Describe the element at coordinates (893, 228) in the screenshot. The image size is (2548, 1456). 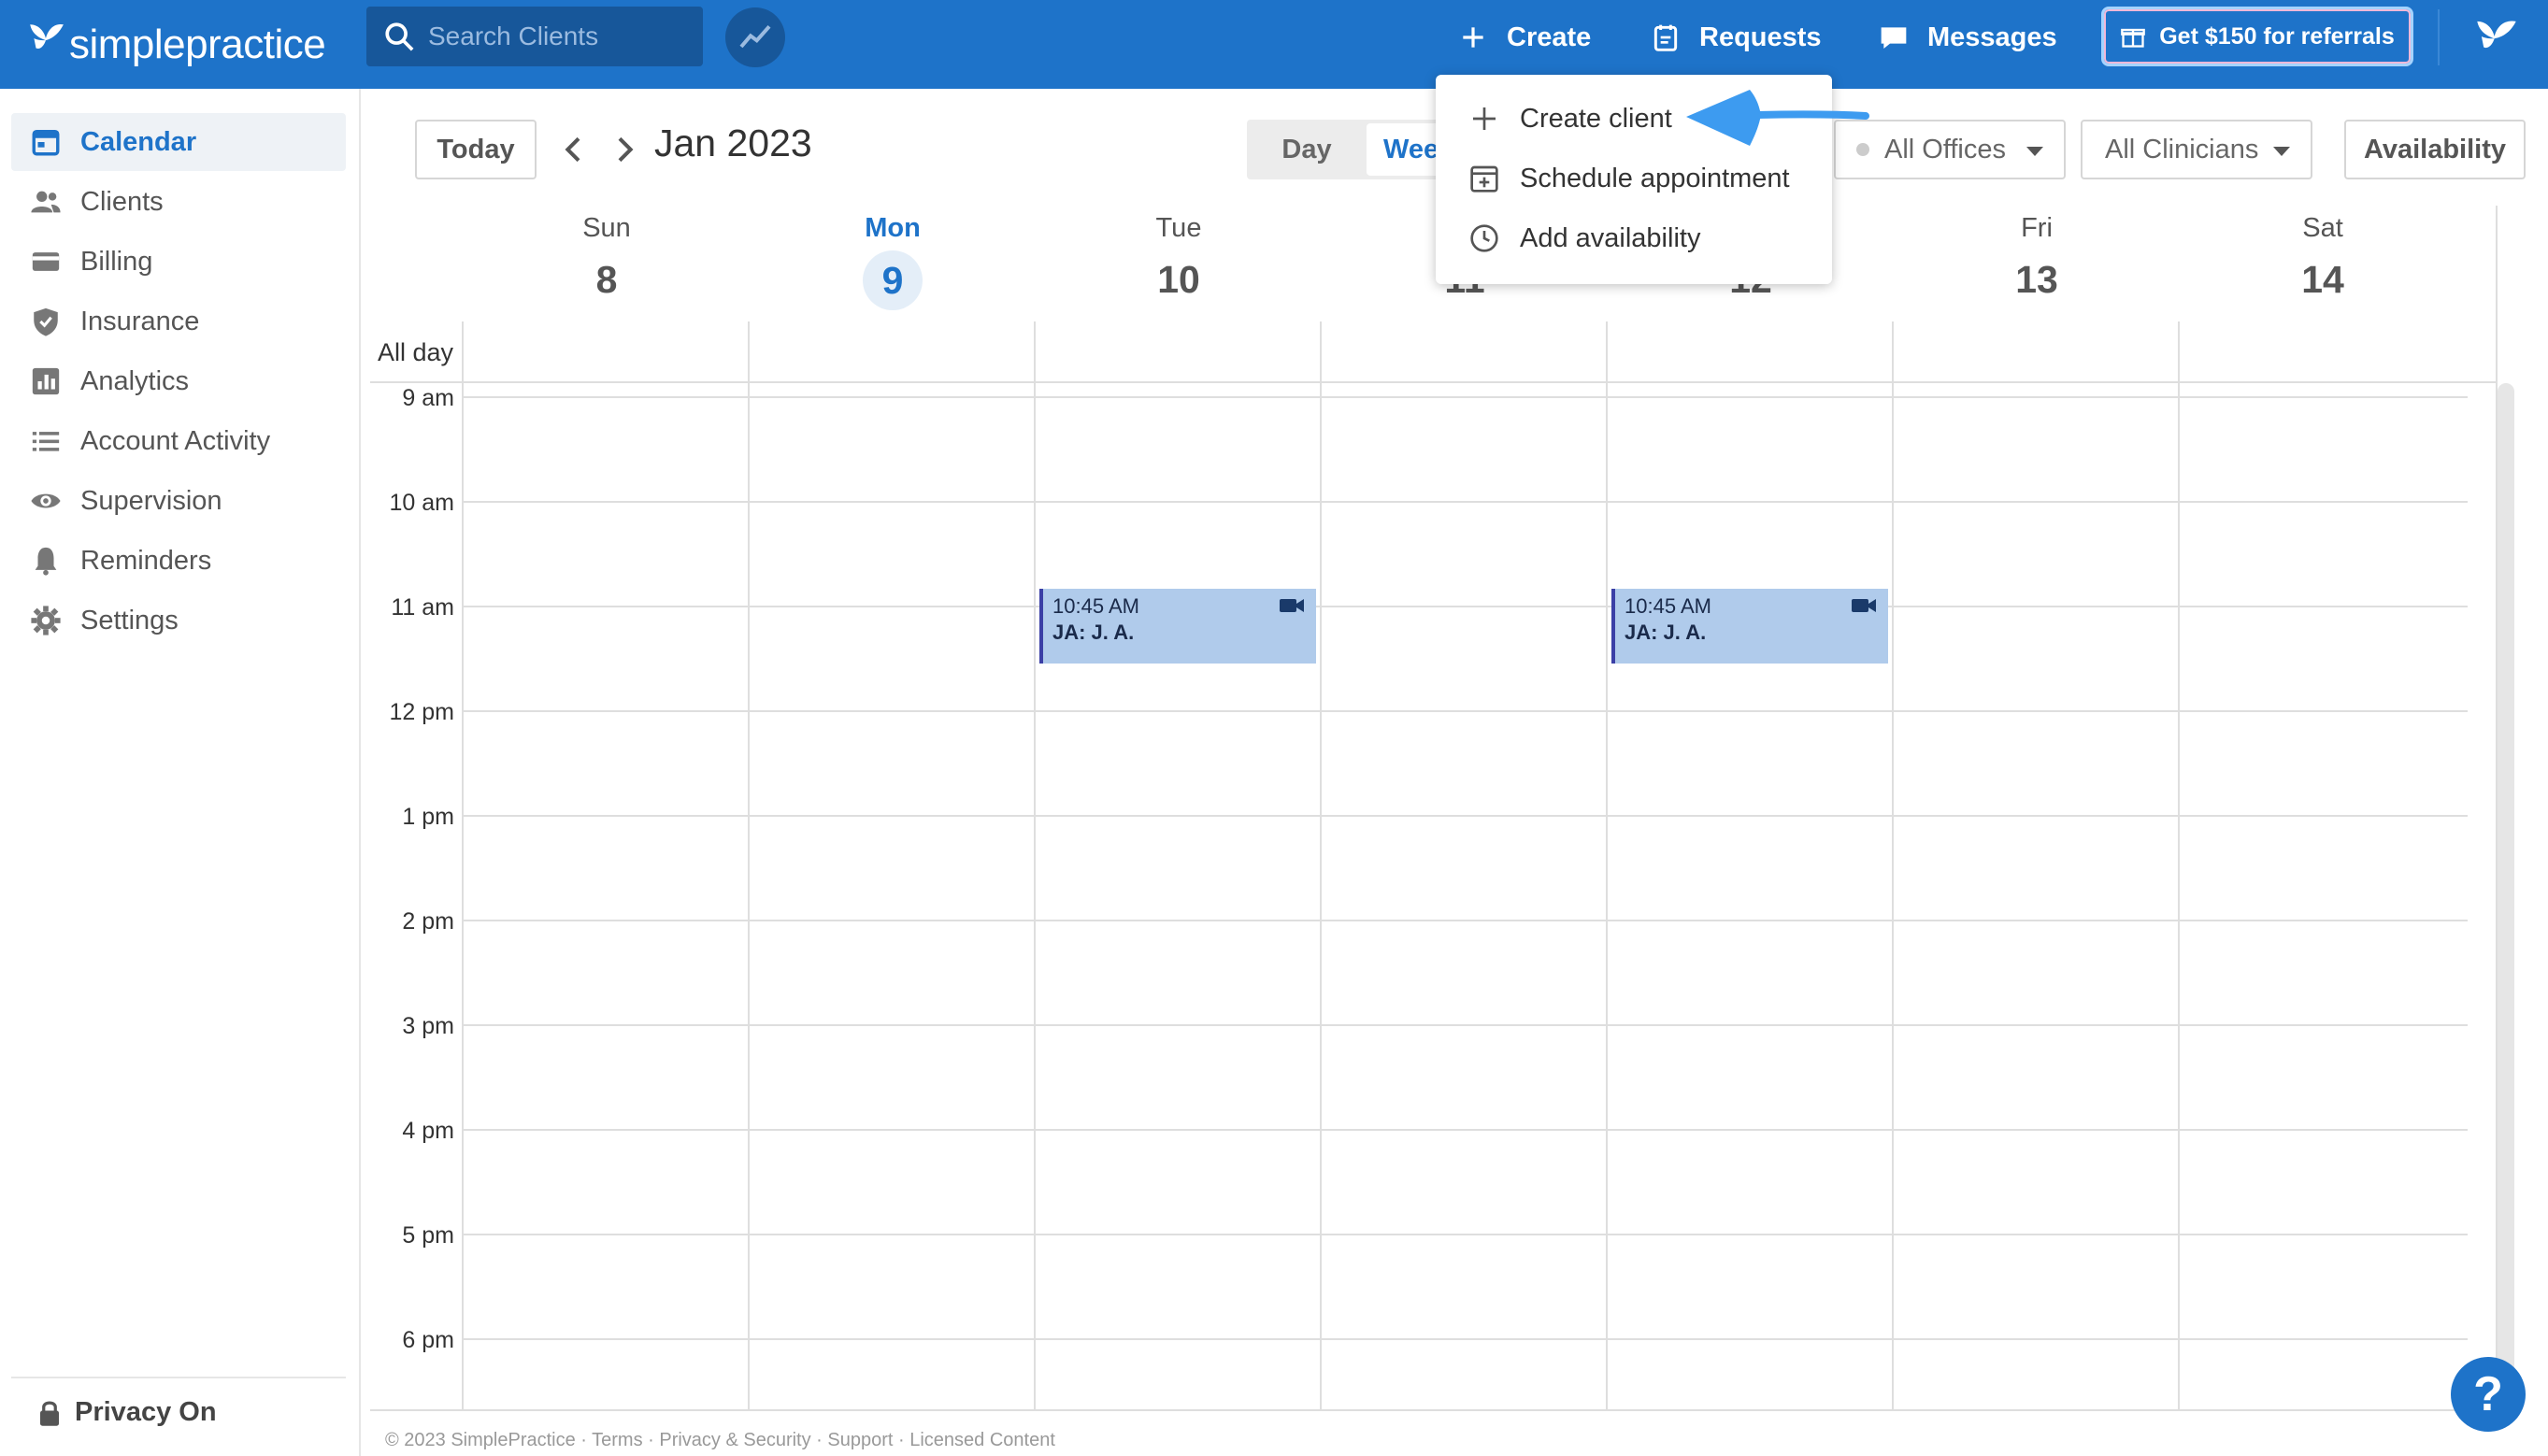
I see `day-name-mon: Mon` at that location.